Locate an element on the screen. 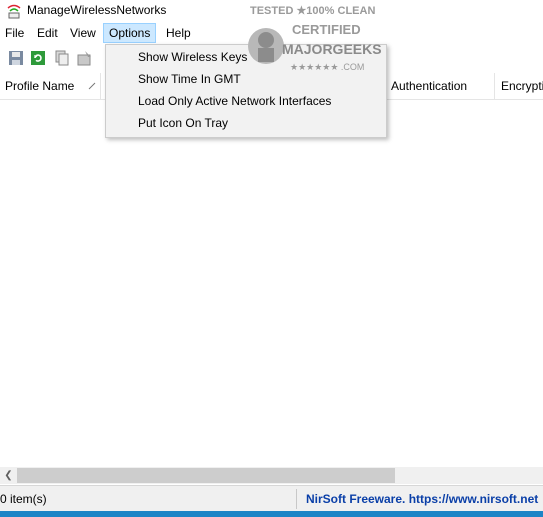 The width and height of the screenshot is (543, 517). bottom-accent-bar is located at coordinates (271, 514).